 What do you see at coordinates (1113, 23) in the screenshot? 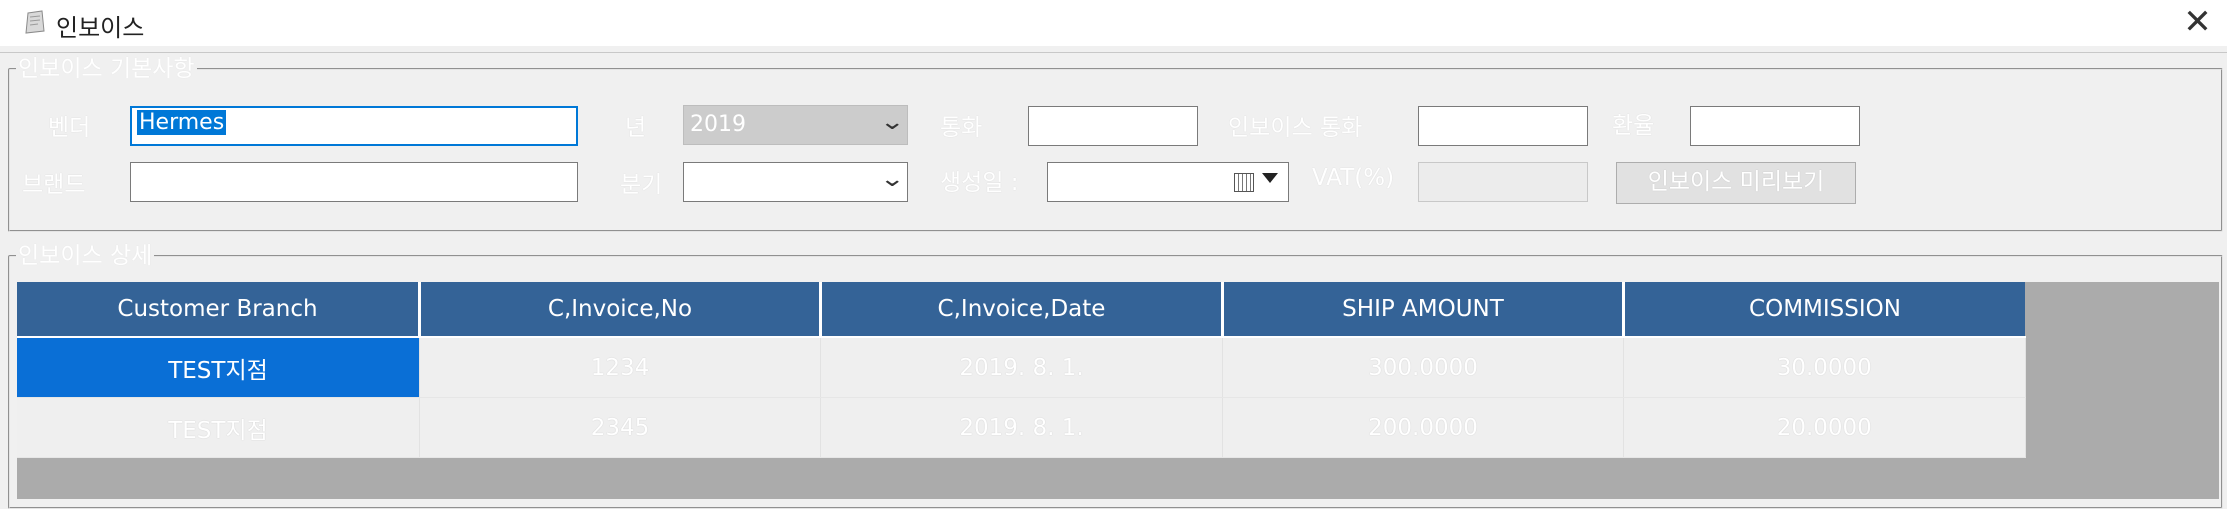
I see `title-bar: 인보이스 ✕` at bounding box center [1113, 23].